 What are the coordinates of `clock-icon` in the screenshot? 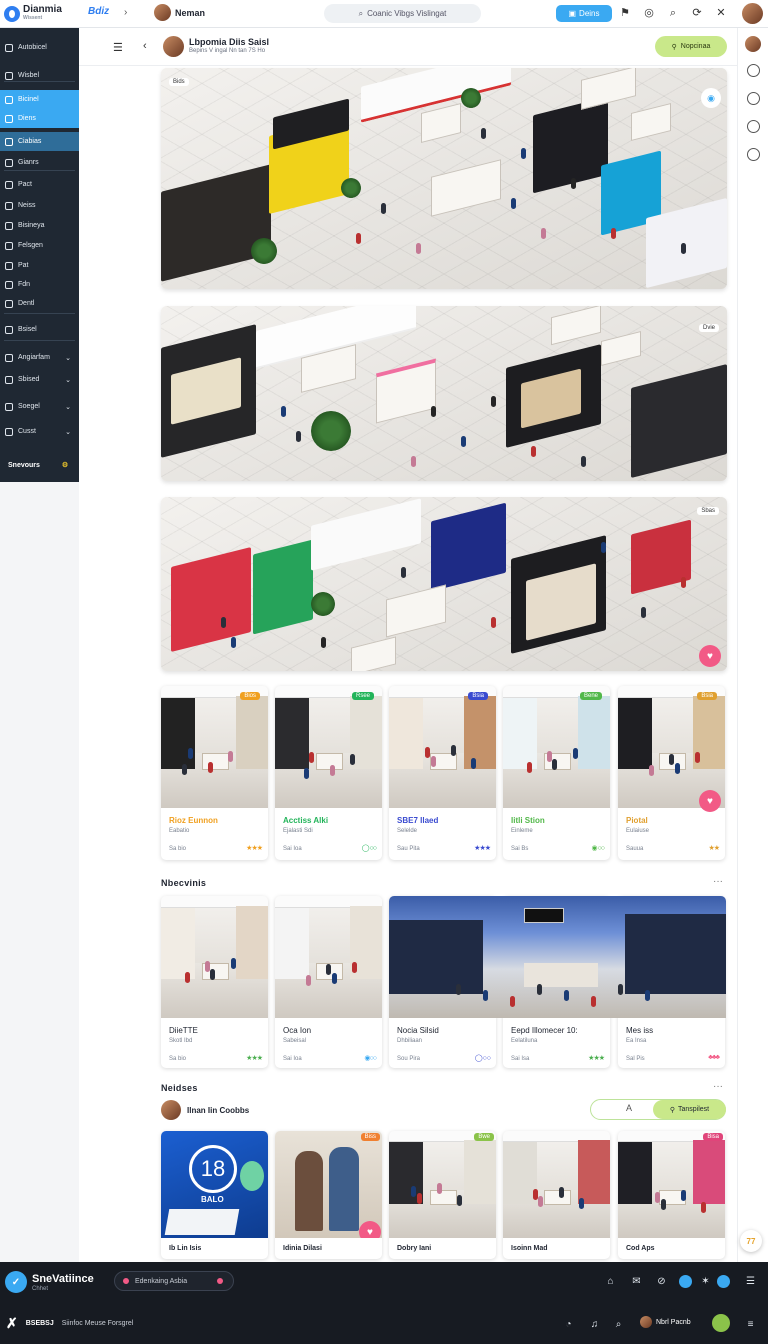 It's located at (753, 70).